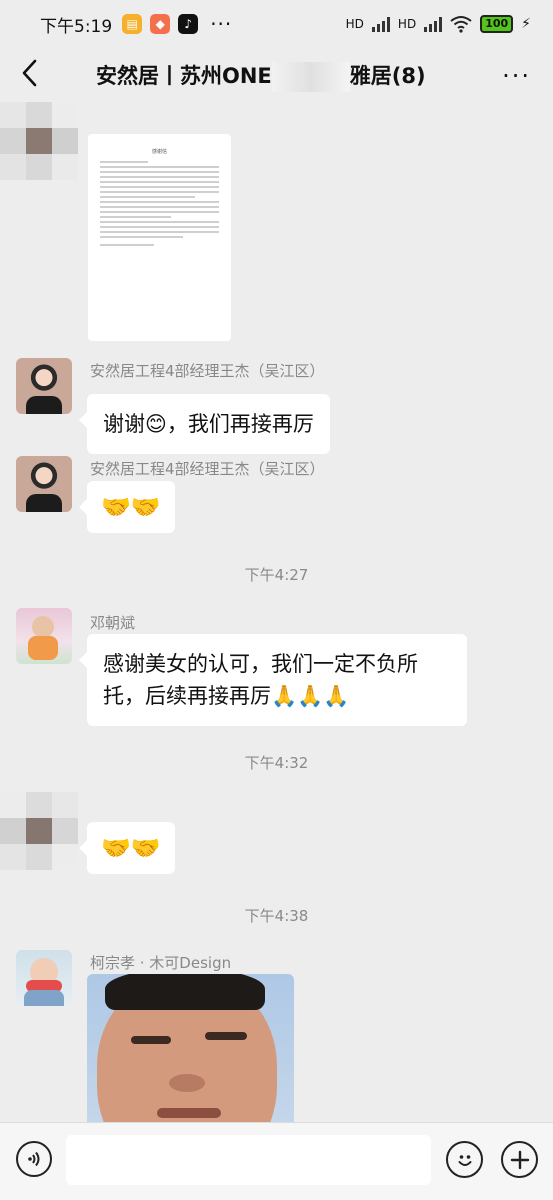  What do you see at coordinates (113, 623) in the screenshot?
I see `sender-name: 邓朝斌` at bounding box center [113, 623].